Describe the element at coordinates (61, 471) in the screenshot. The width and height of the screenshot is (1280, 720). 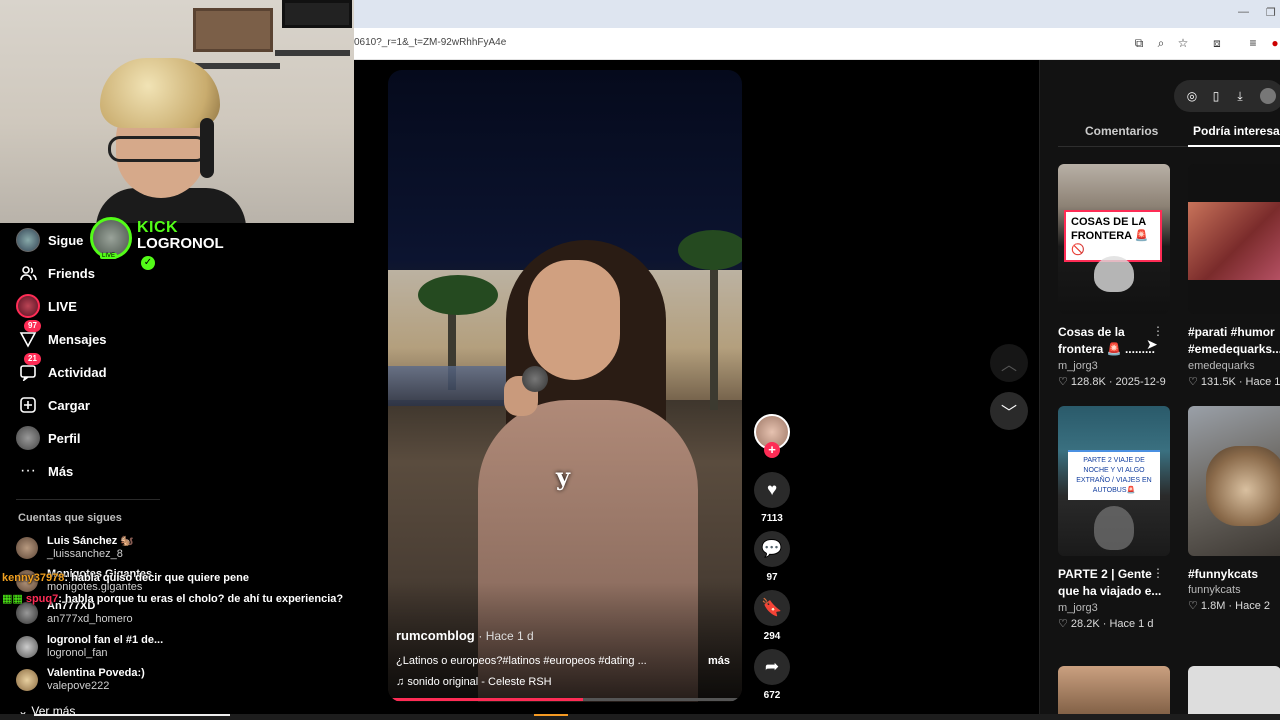
I see `nav-label: Más` at that location.